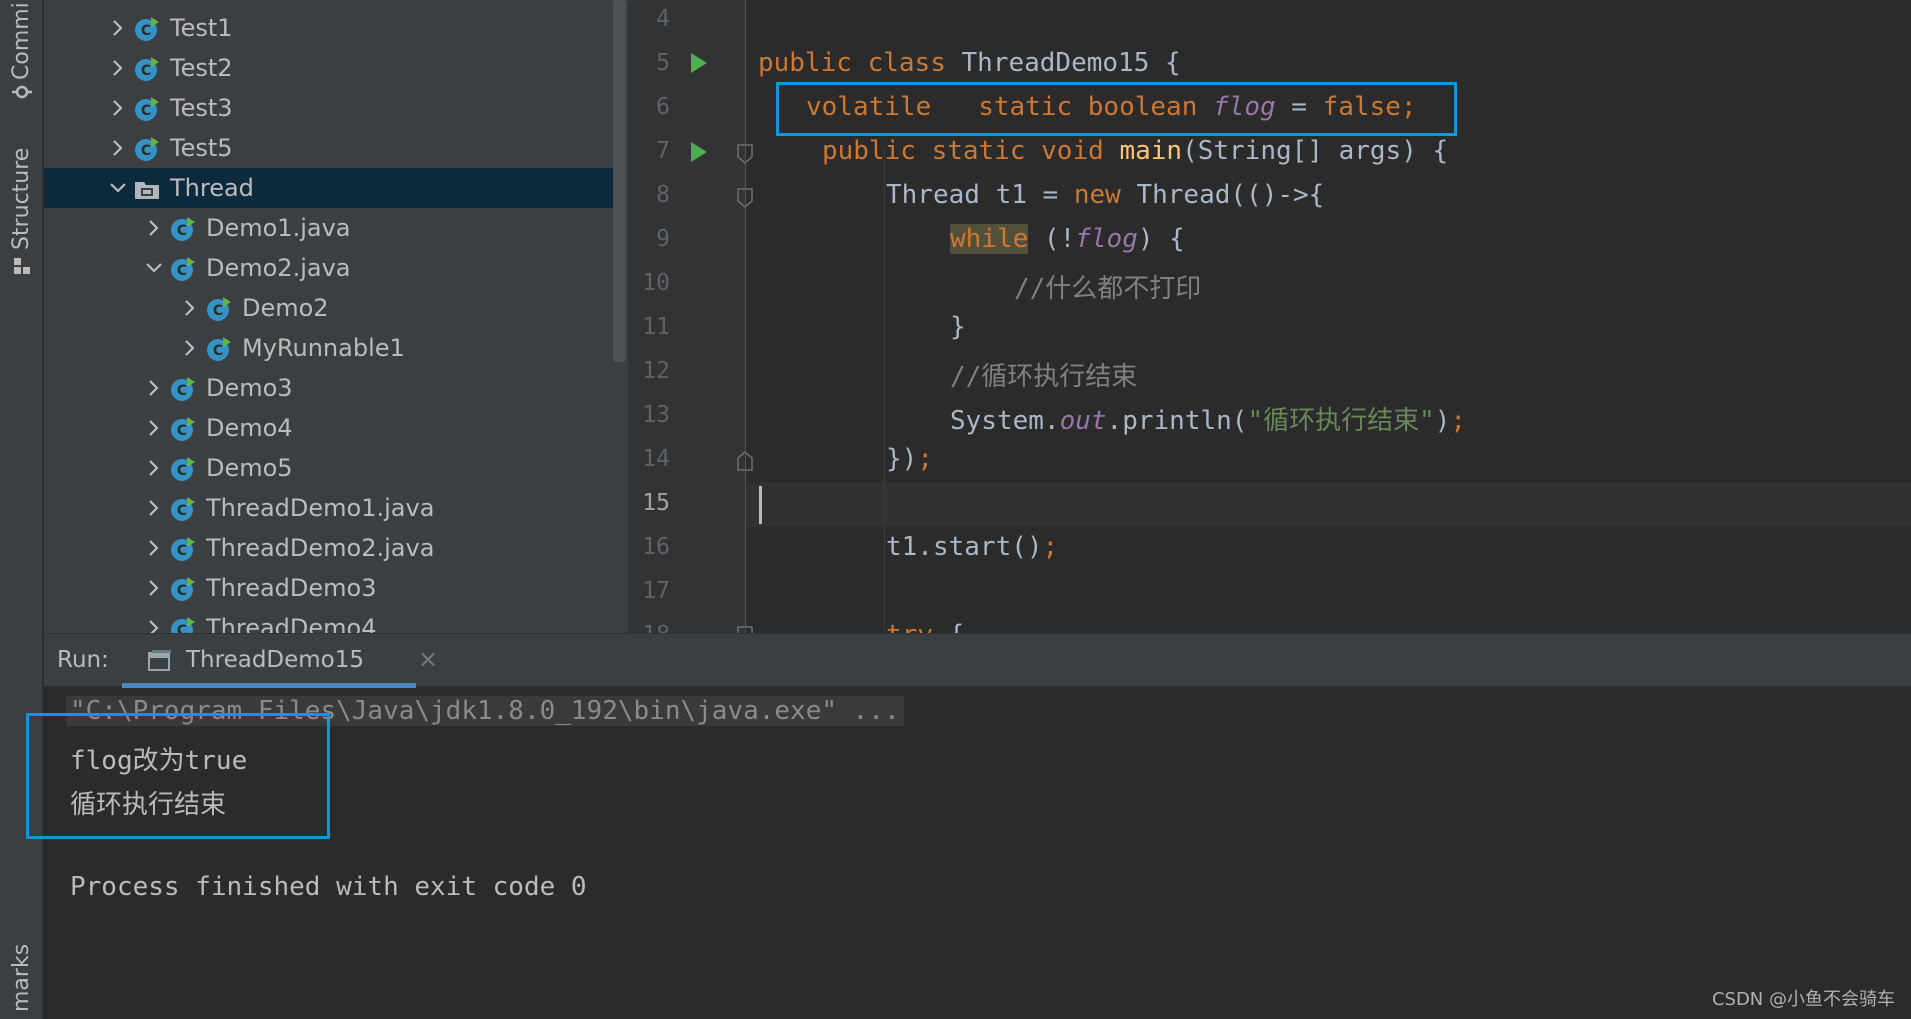  Describe the element at coordinates (328, 508) in the screenshot. I see `tree-item: C ThreadDemo1.java` at that location.